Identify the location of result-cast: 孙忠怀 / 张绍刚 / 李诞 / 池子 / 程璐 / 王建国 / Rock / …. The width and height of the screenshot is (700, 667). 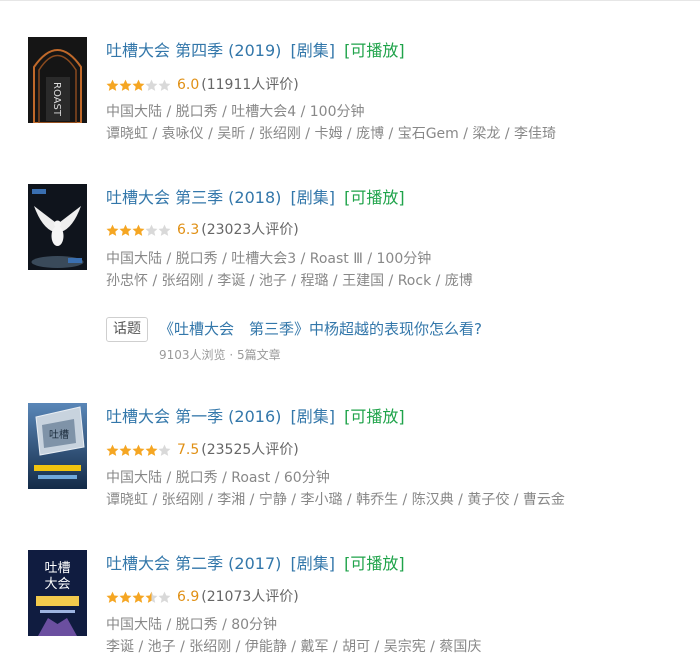
(289, 281).